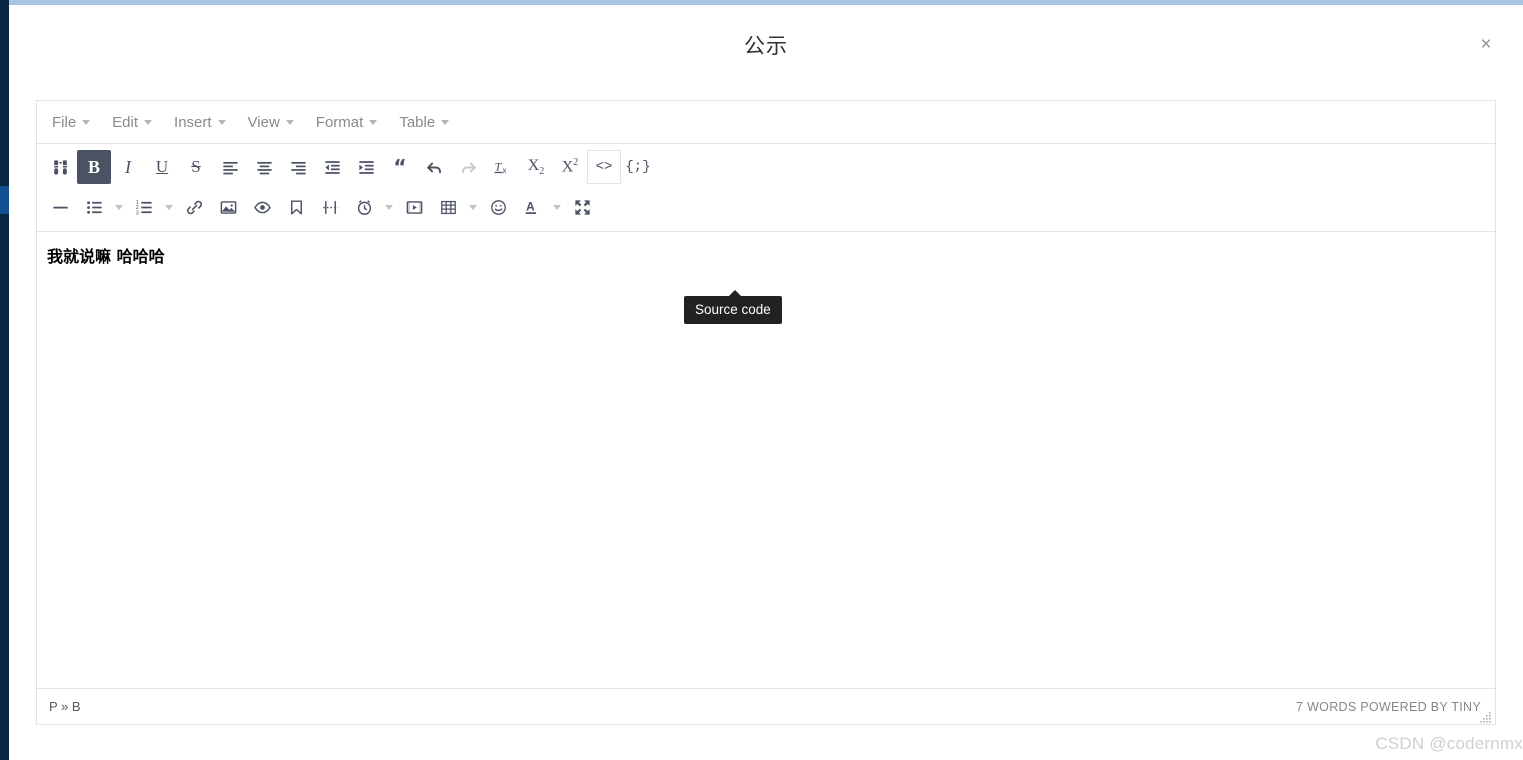  I want to click on menu-file: File, so click(71, 122).